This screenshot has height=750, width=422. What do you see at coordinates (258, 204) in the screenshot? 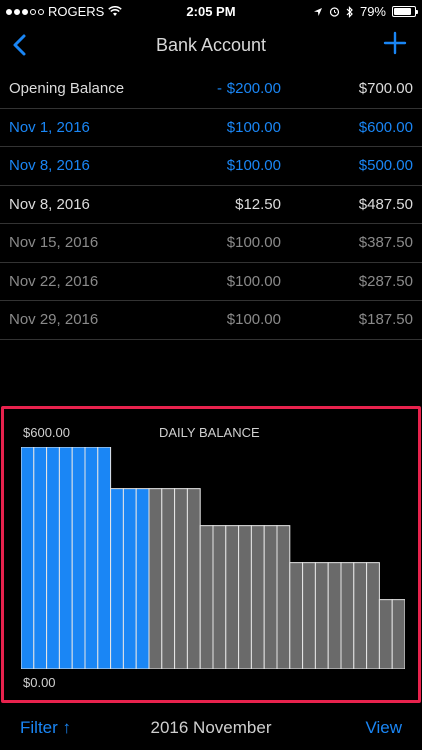
I see `transaction-amount: $12.50` at bounding box center [258, 204].